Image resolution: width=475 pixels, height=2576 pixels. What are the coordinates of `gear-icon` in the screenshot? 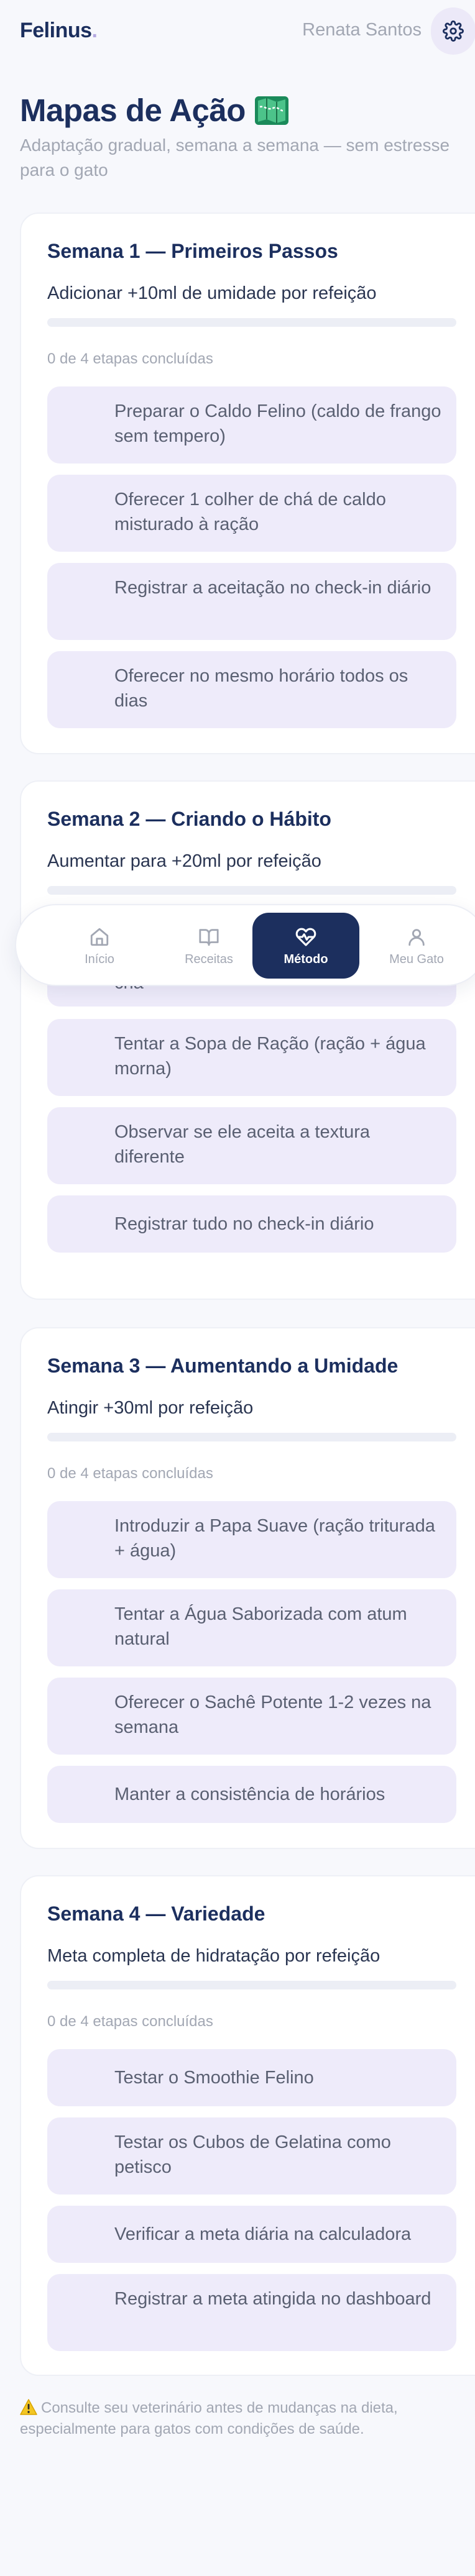 It's located at (453, 31).